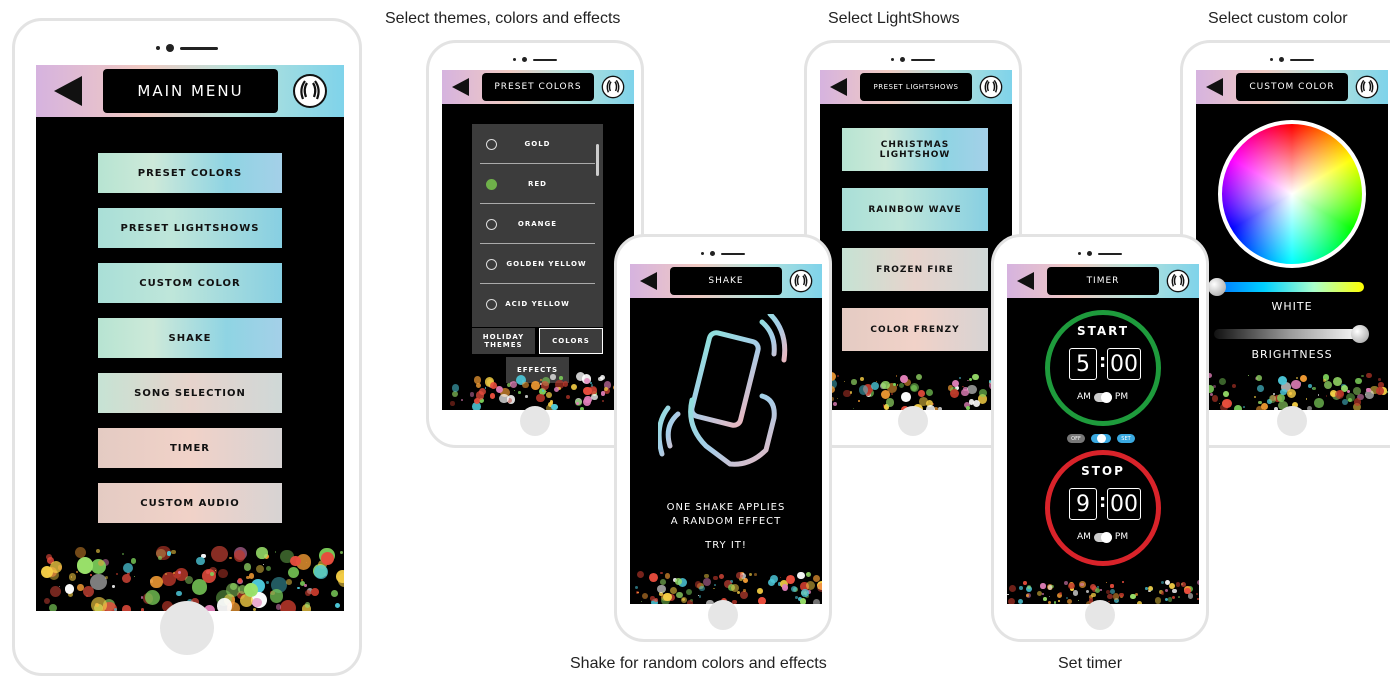 This screenshot has height=677, width=1390. I want to click on menu-item-timer: TIMER, so click(190, 448).